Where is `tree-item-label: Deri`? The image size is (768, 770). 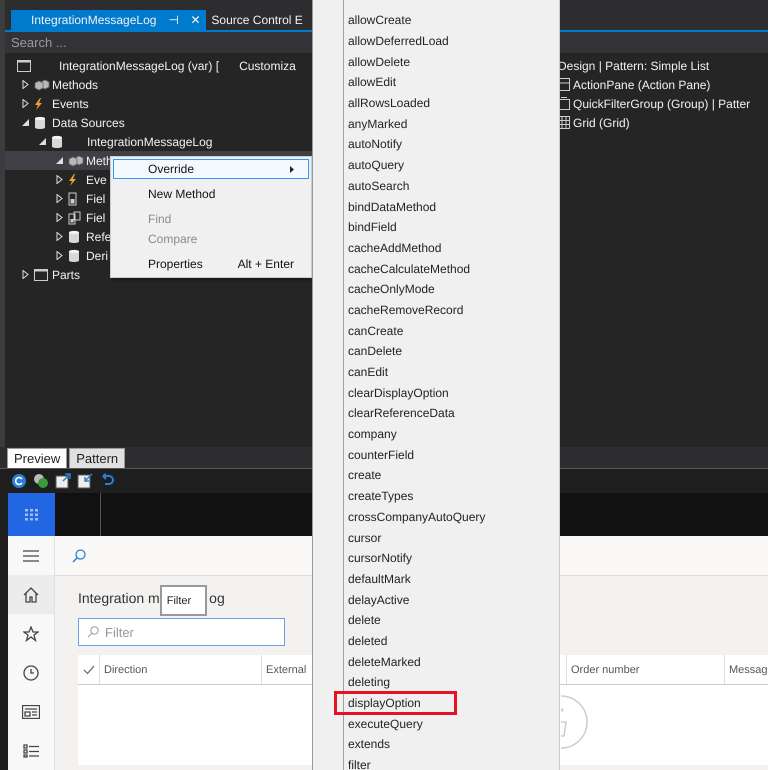 tree-item-label: Deri is located at coordinates (97, 255).